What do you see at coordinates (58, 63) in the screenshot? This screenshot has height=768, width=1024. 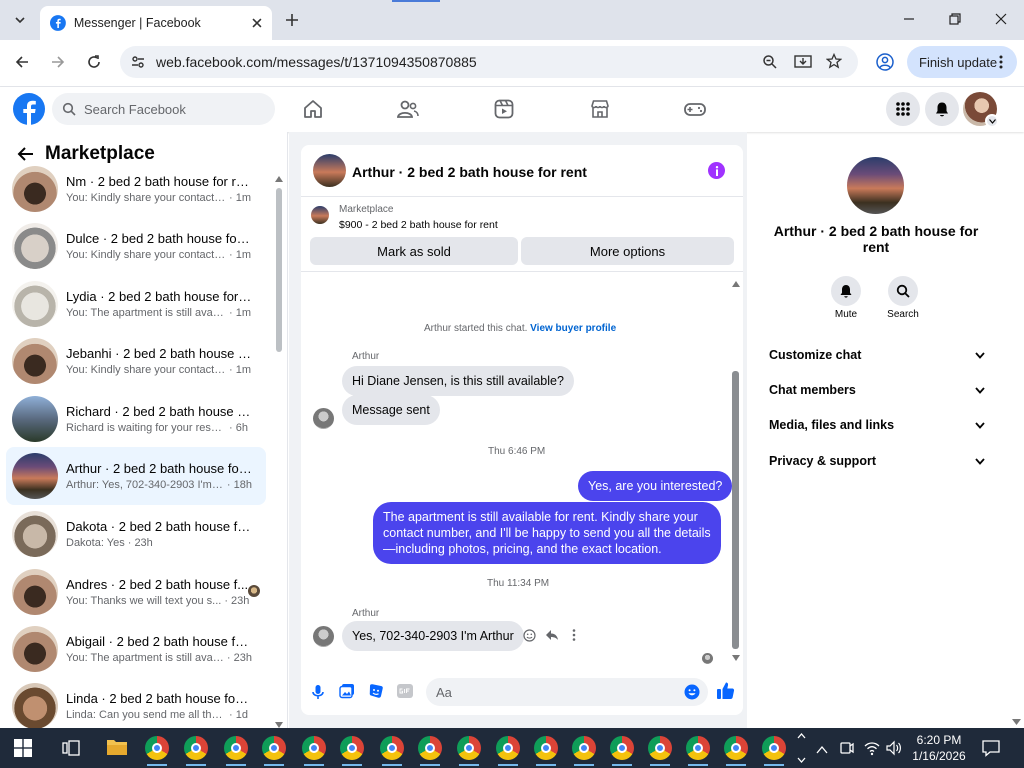 I see `forward-button` at bounding box center [58, 63].